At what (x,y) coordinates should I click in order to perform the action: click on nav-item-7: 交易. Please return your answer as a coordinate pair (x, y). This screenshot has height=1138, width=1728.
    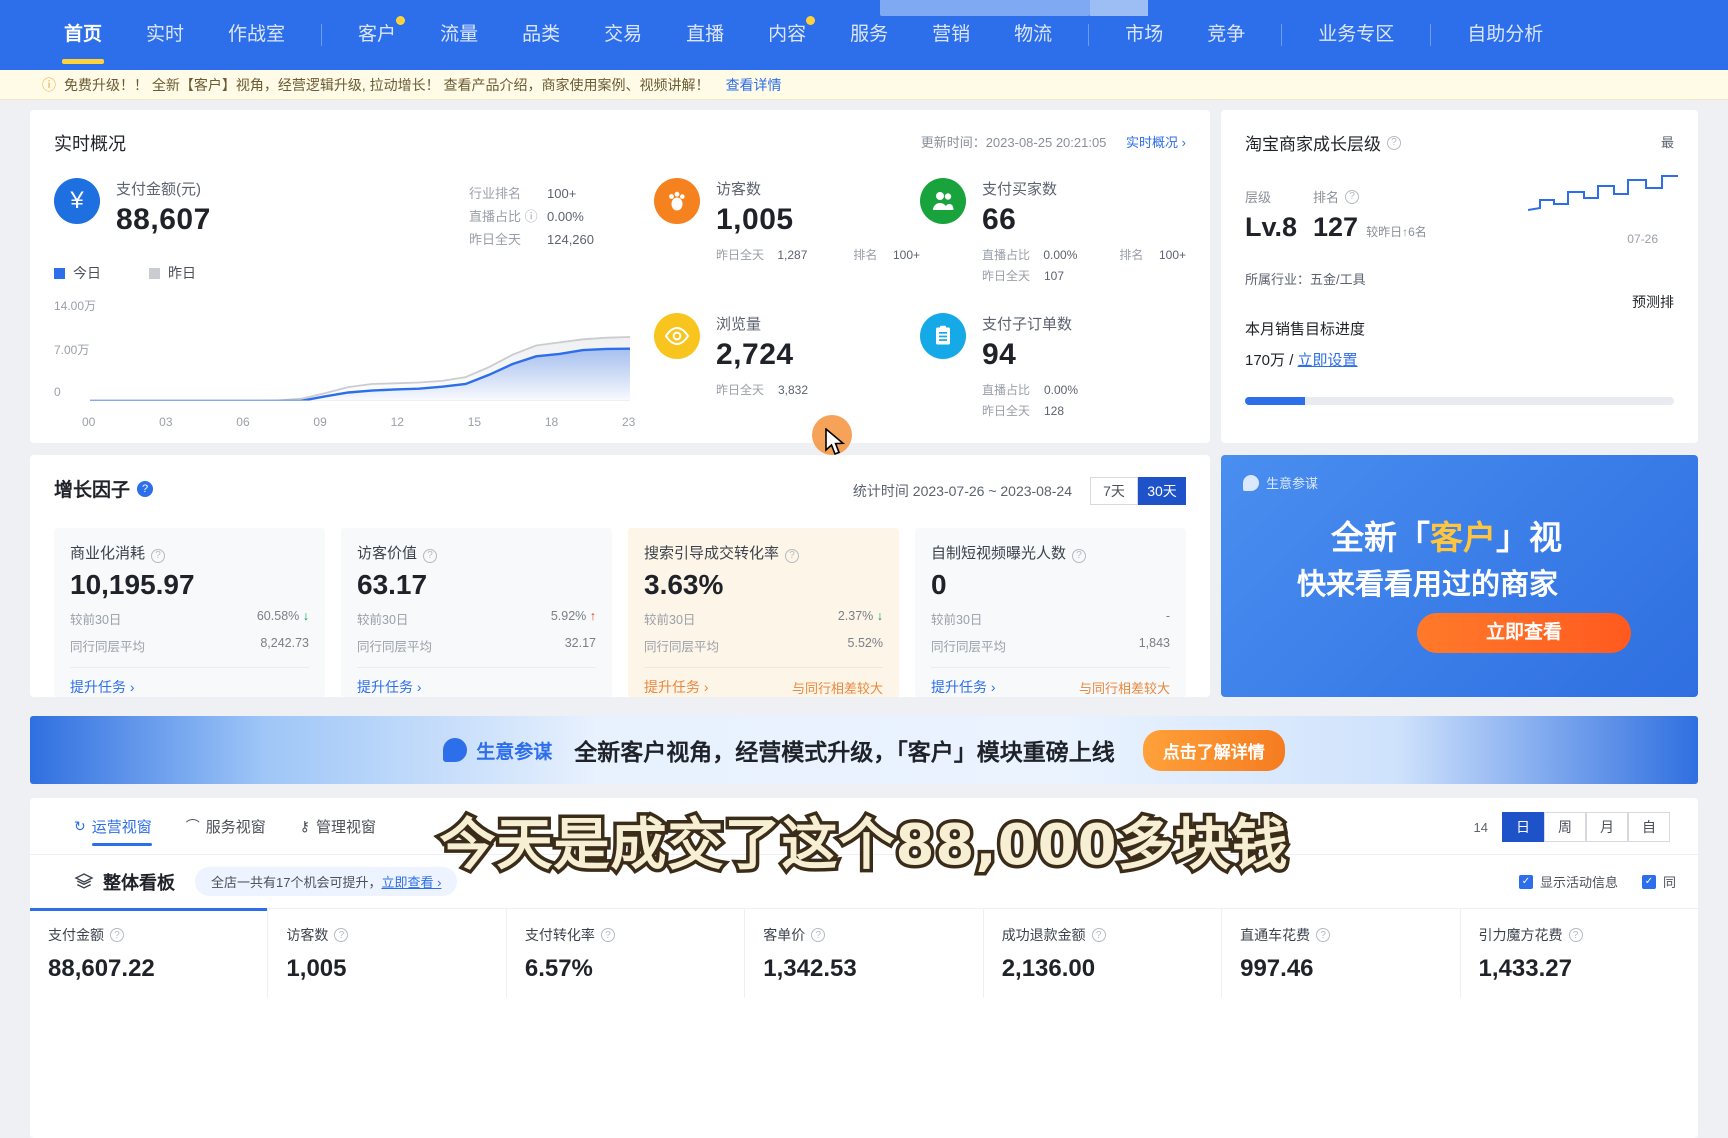
    Looking at the image, I should click on (623, 35).